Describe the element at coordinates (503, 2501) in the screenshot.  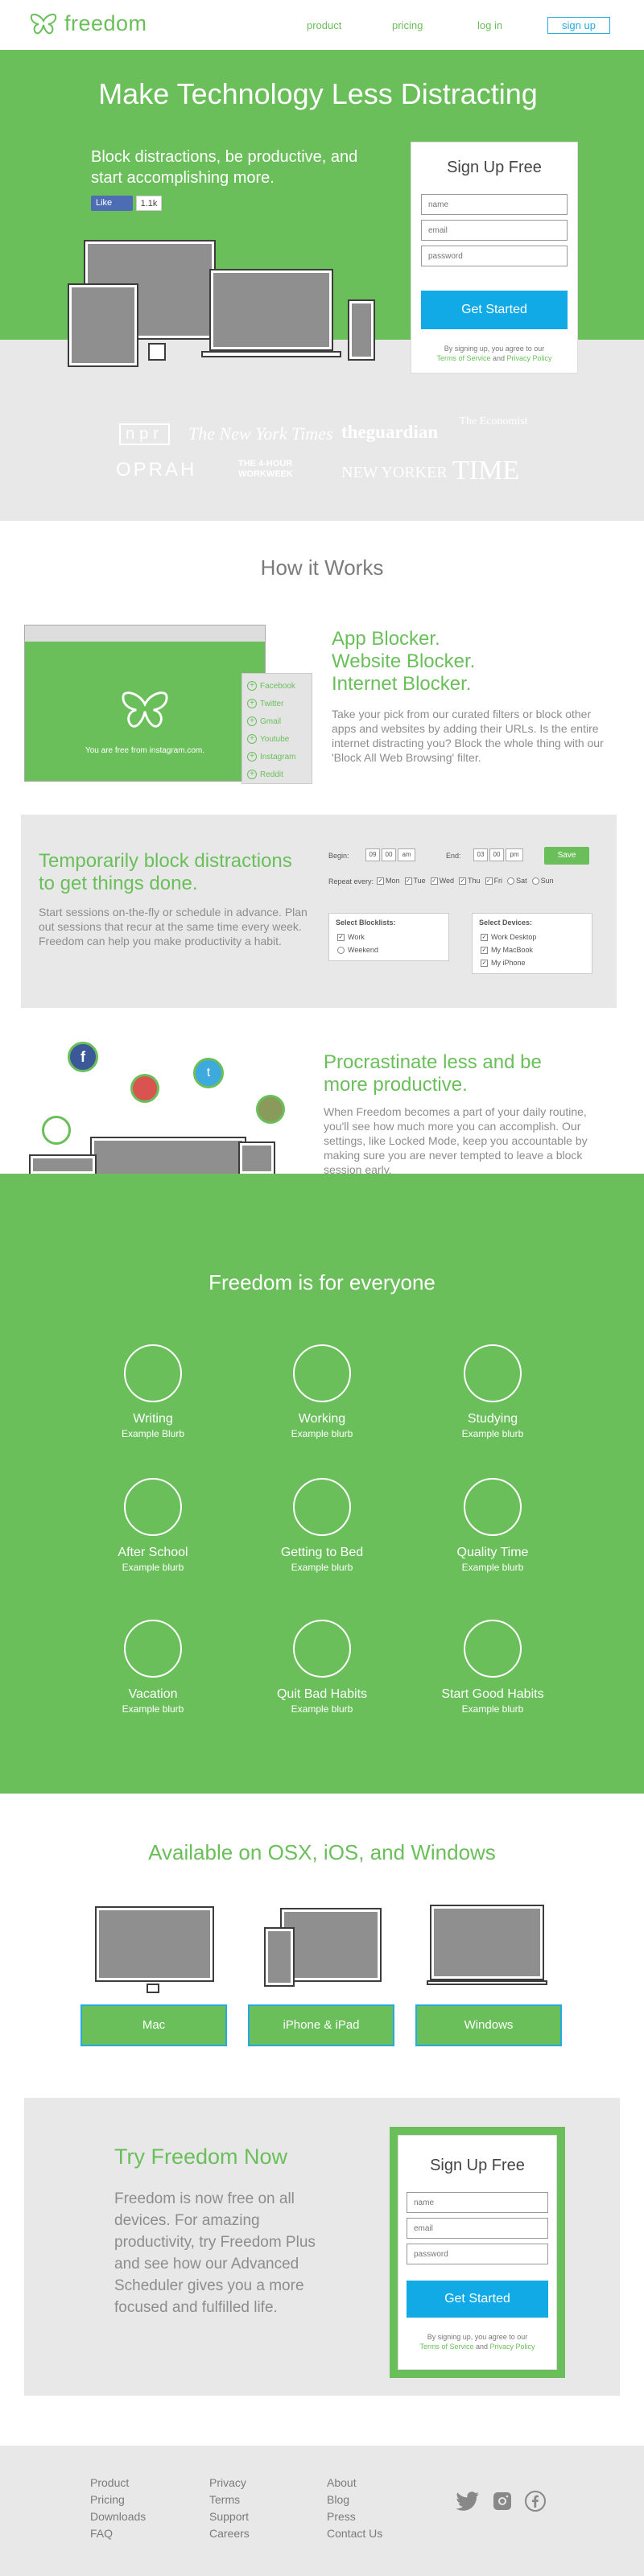
I see `instagram-icon` at that location.